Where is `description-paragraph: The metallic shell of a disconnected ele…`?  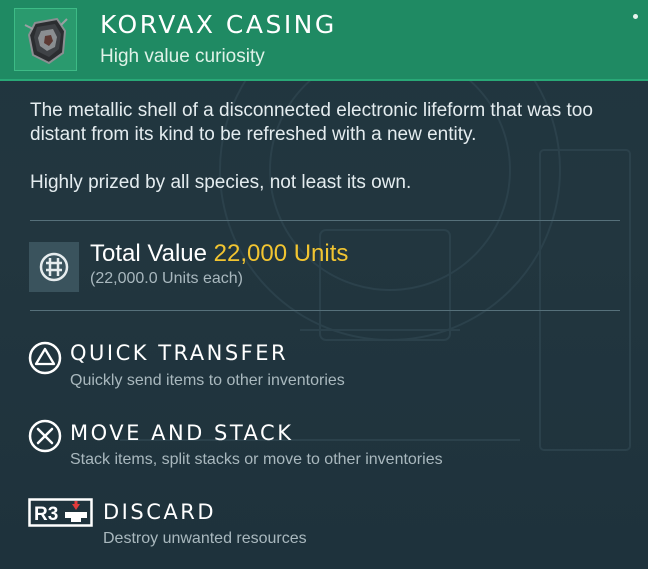
description-paragraph: The metallic shell of a disconnected ele… is located at coordinates (311, 122).